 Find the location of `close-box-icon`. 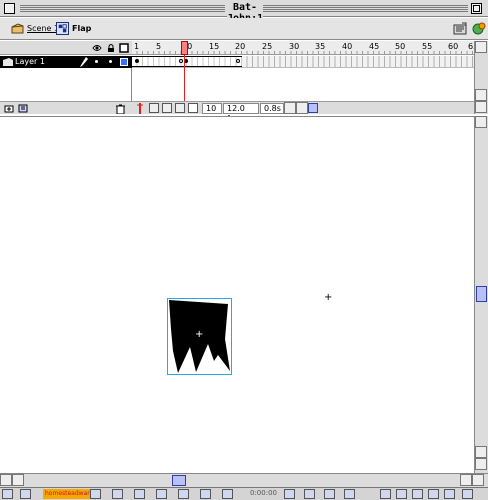

close-box-icon is located at coordinates (9, 8).